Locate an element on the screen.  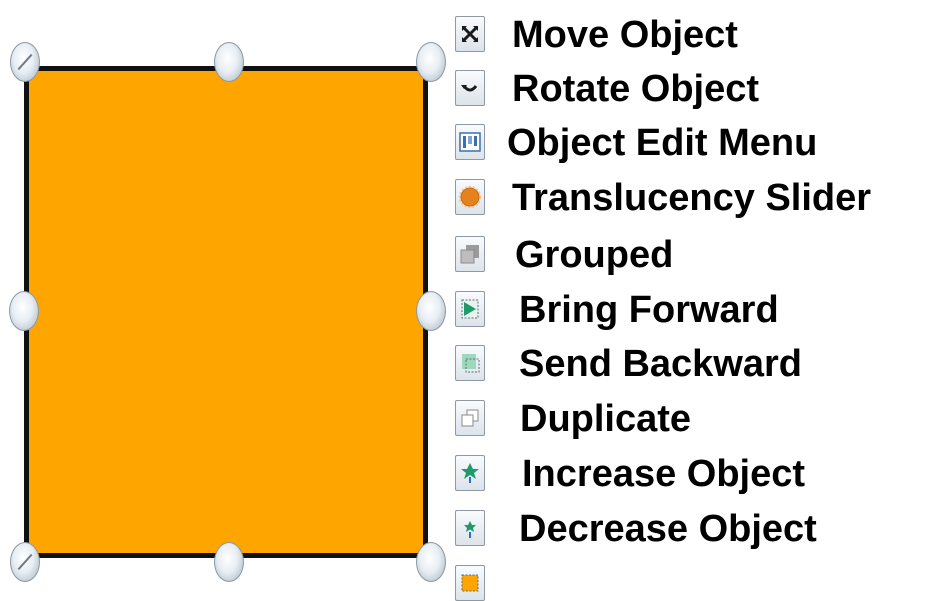
grouped-button is located at coordinates (470, 254).